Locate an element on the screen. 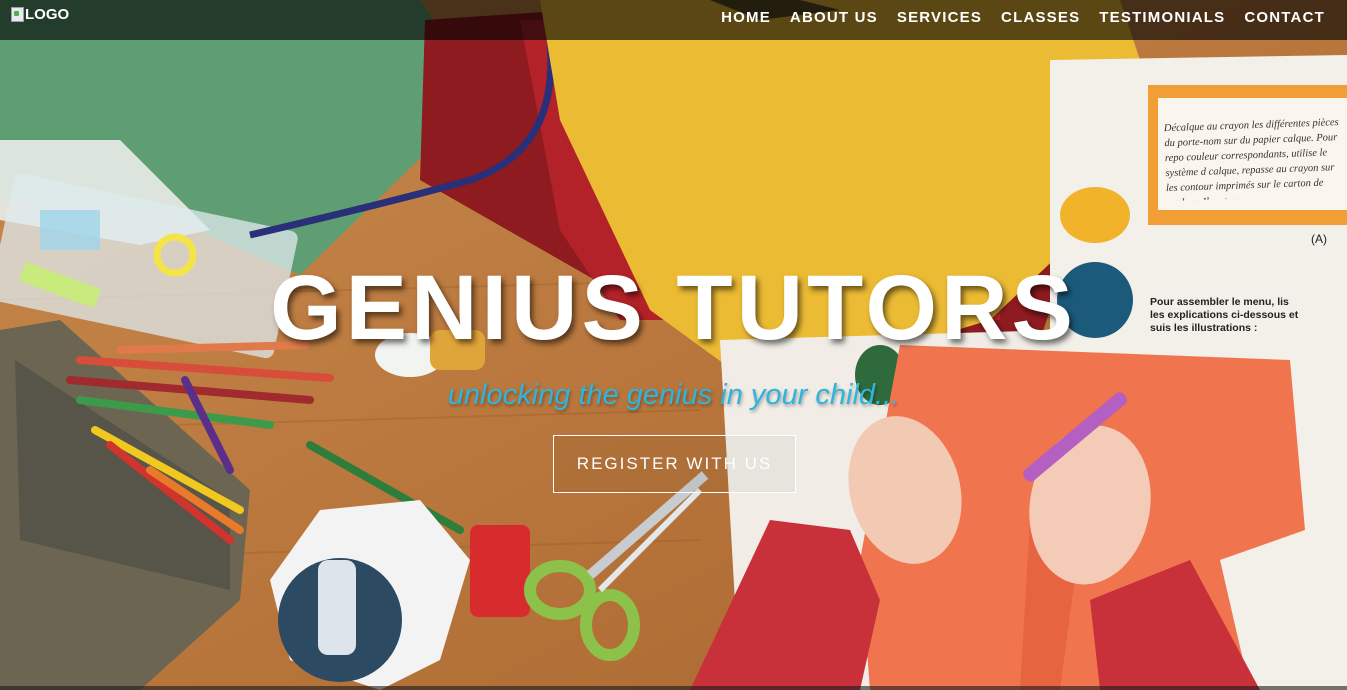 The image size is (1347, 690). broken-image-icon is located at coordinates (17, 14).